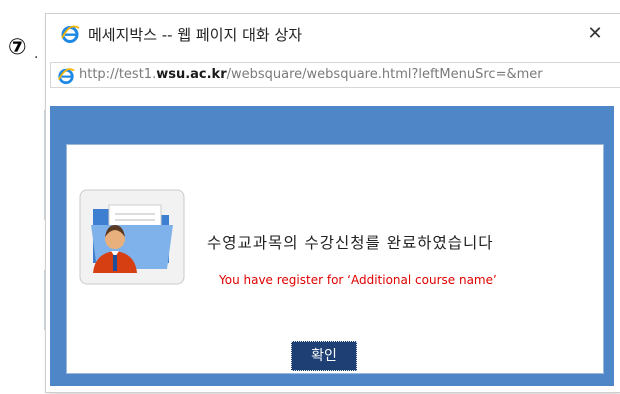 The width and height of the screenshot is (620, 394). Describe the element at coordinates (195, 35) in the screenshot. I see `dialog-title: 메세지박스 -- 웹 페이지 대화 상자` at that location.